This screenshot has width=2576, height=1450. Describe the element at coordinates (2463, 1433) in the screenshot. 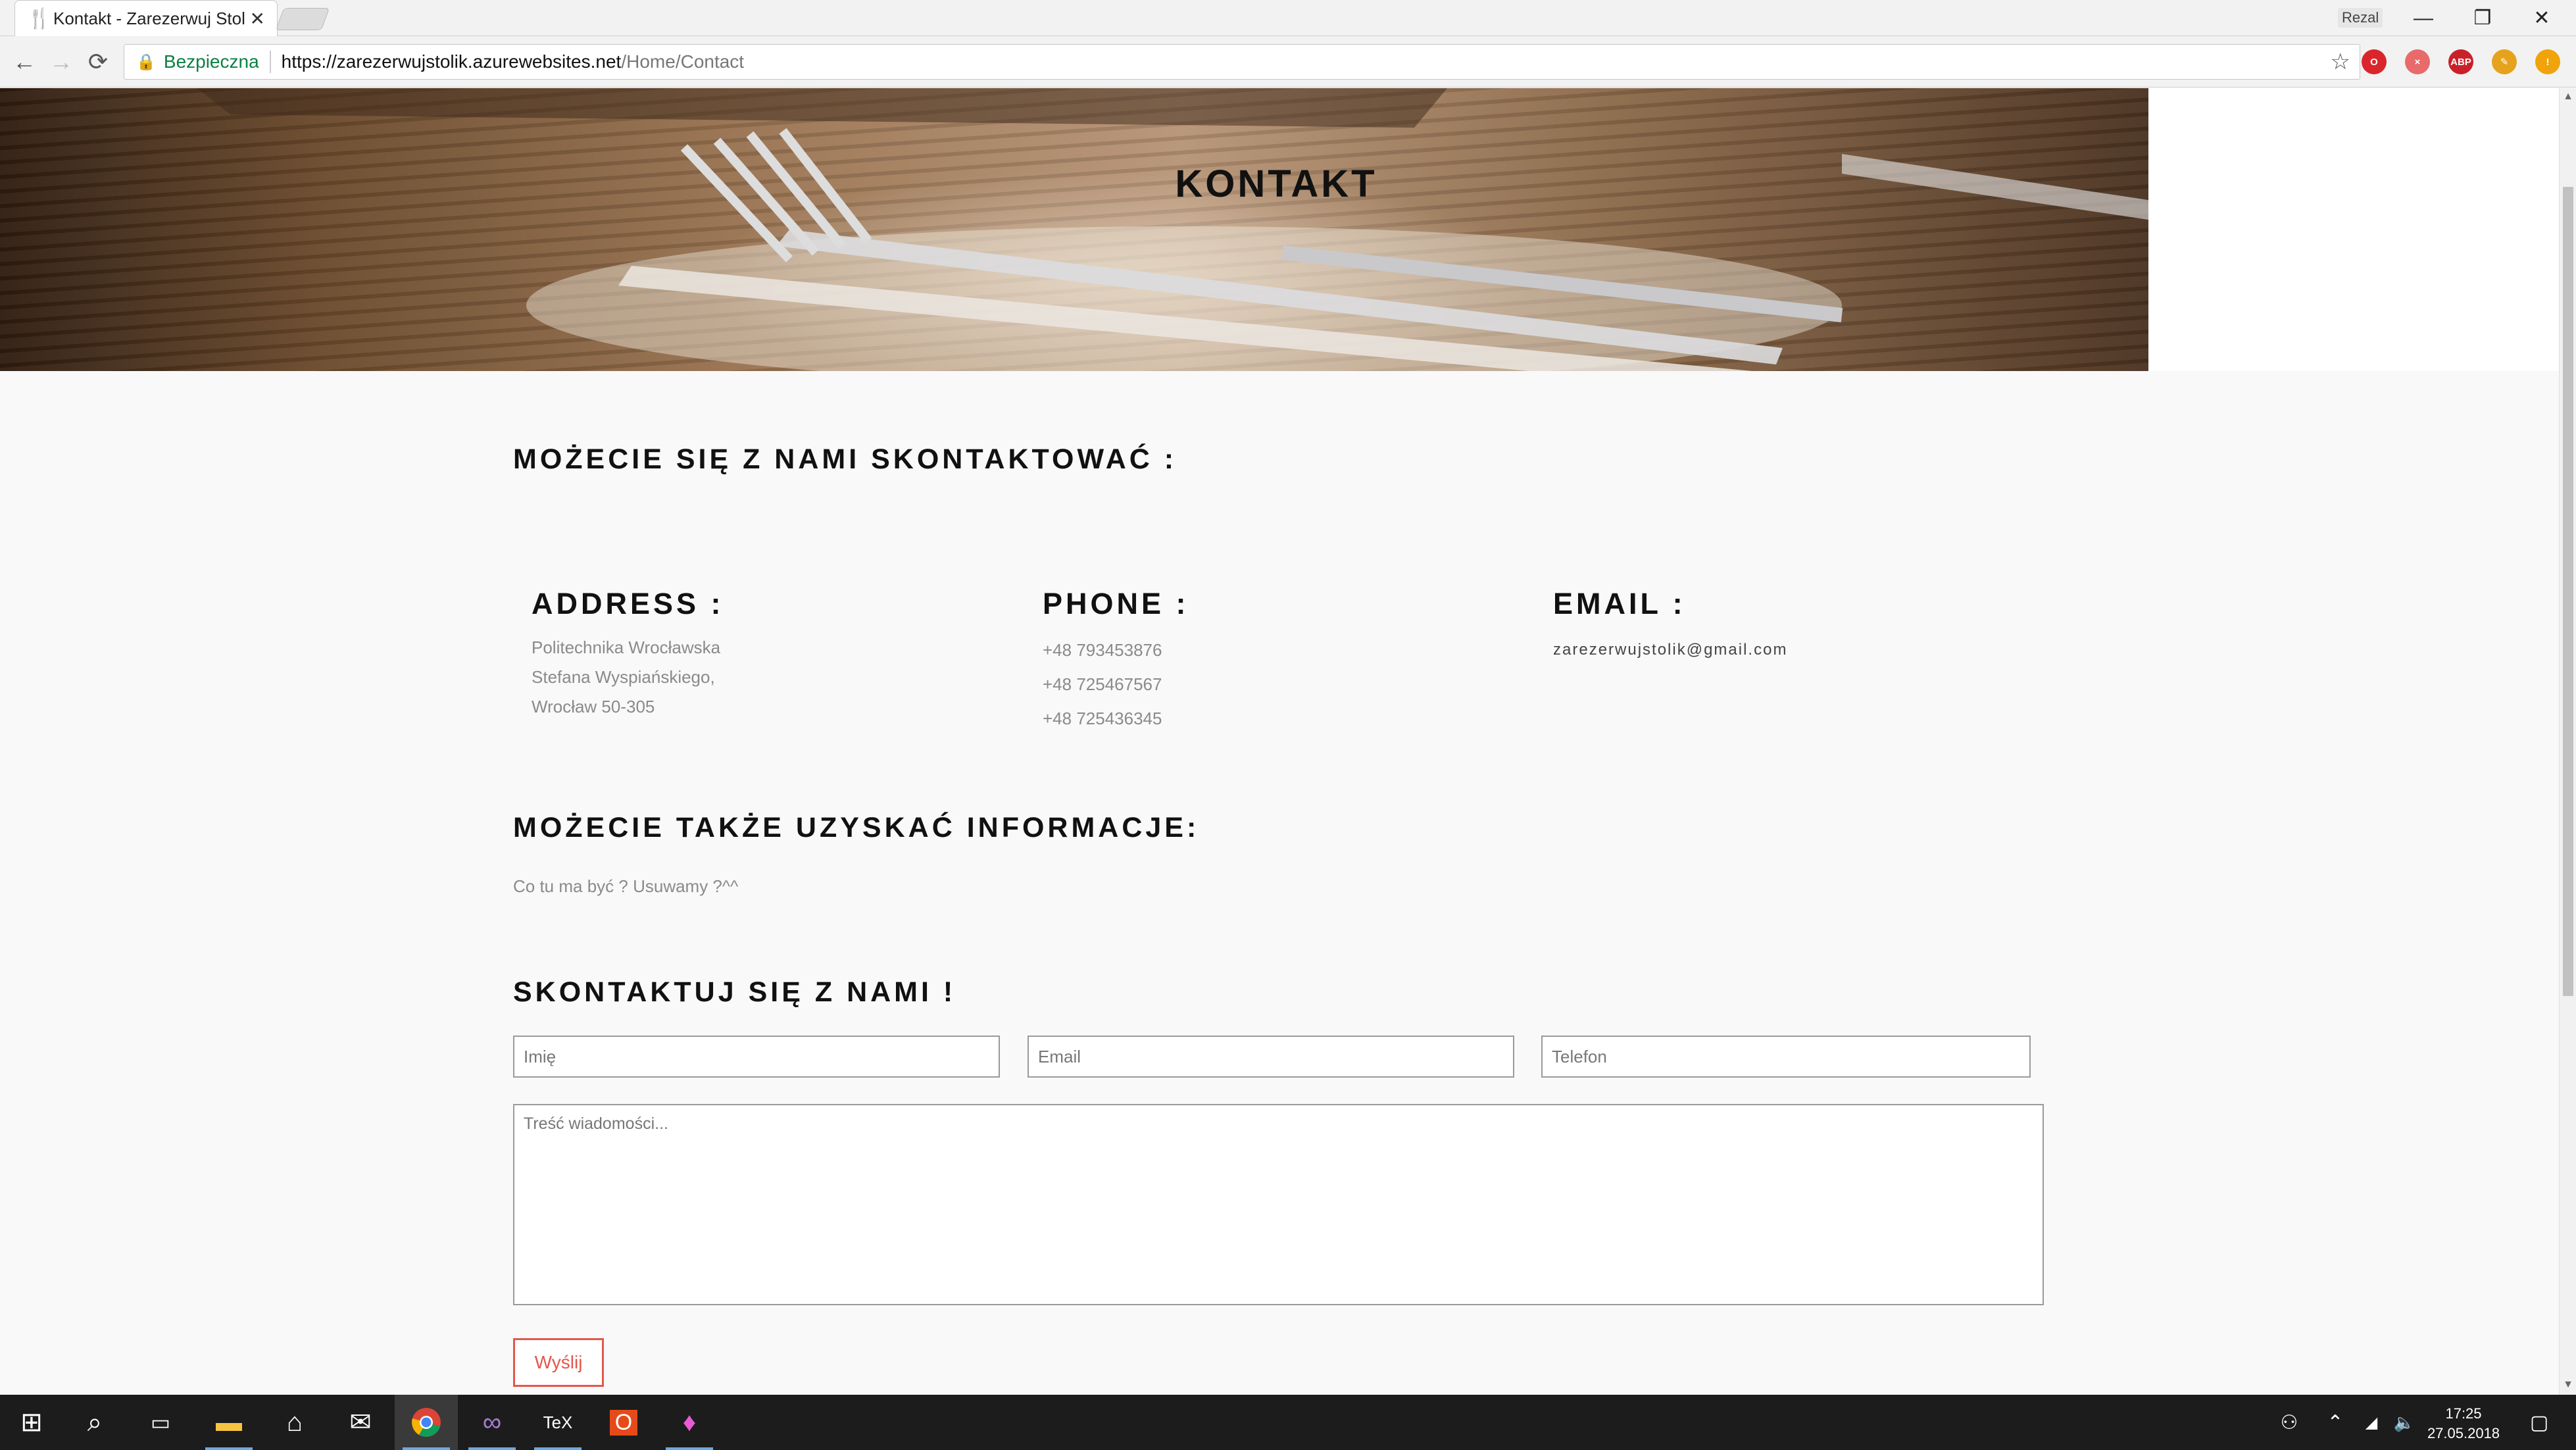

I see `clock-date: 27.05.2018` at that location.